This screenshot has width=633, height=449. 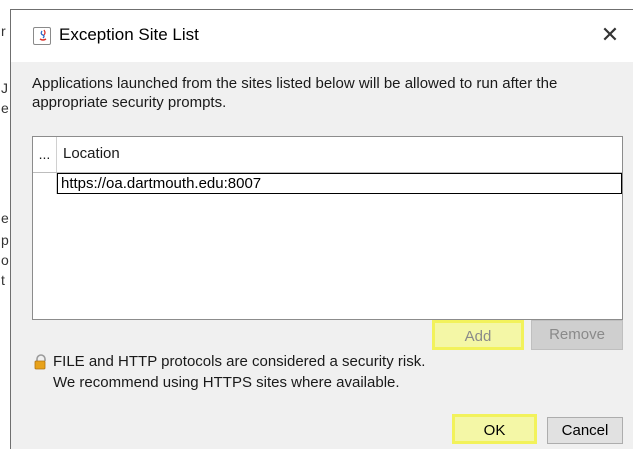 I want to click on cancel-button: Cancel, so click(x=585, y=430).